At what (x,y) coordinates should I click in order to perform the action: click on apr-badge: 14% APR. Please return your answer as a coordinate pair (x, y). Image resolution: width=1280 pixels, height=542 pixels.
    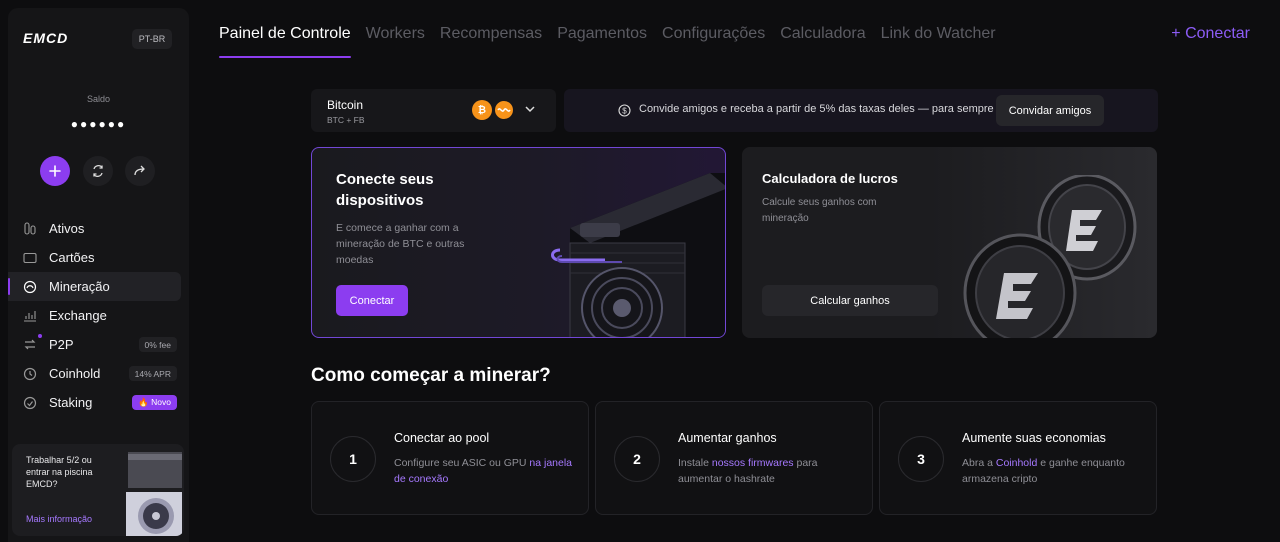
    Looking at the image, I should click on (152, 373).